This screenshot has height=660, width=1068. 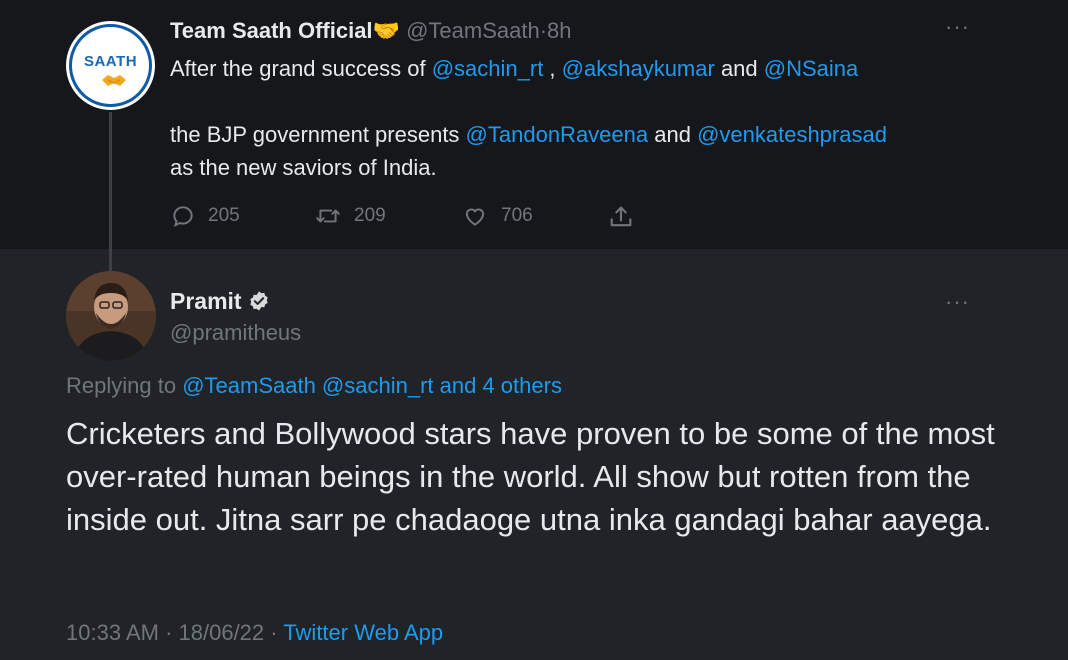 I want to click on reply-display-name: Pramit, so click(x=206, y=301).